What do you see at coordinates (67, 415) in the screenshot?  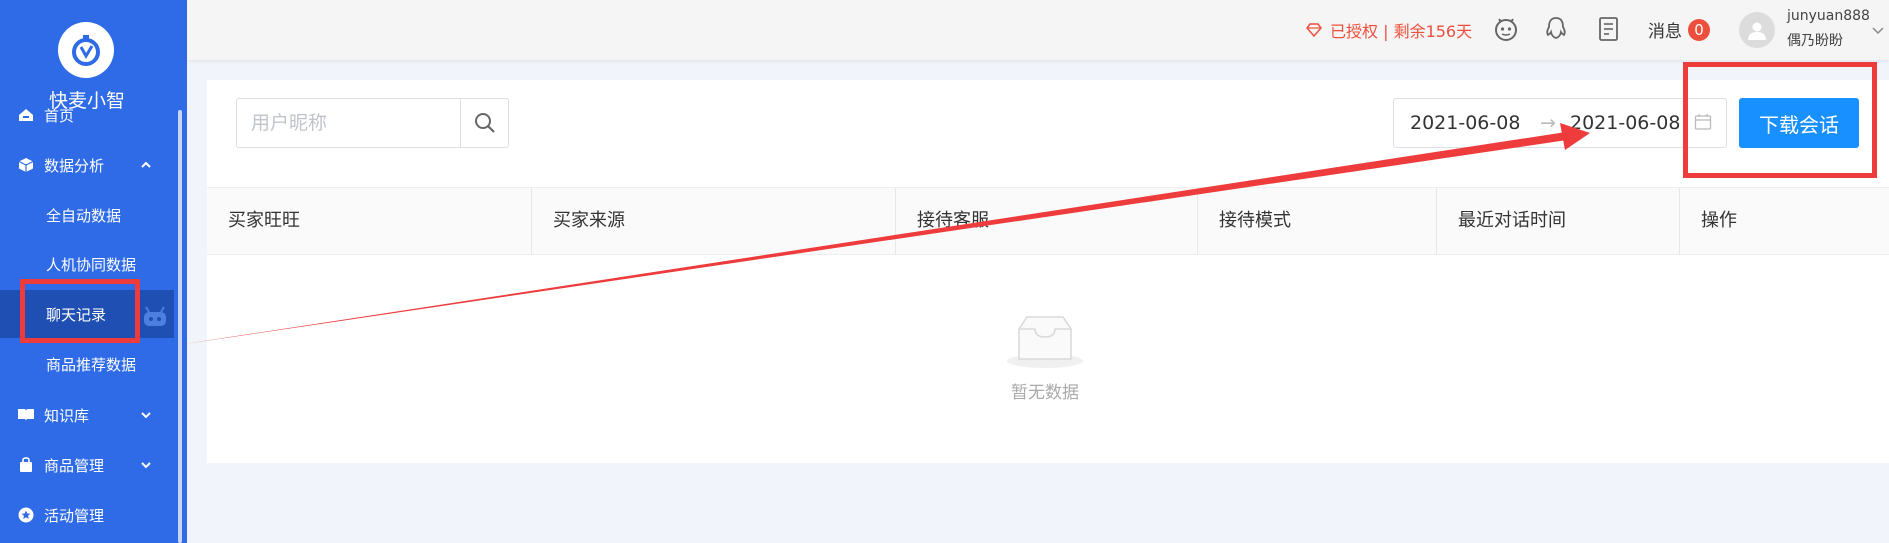 I see `sidebar-item-label: 知识库` at bounding box center [67, 415].